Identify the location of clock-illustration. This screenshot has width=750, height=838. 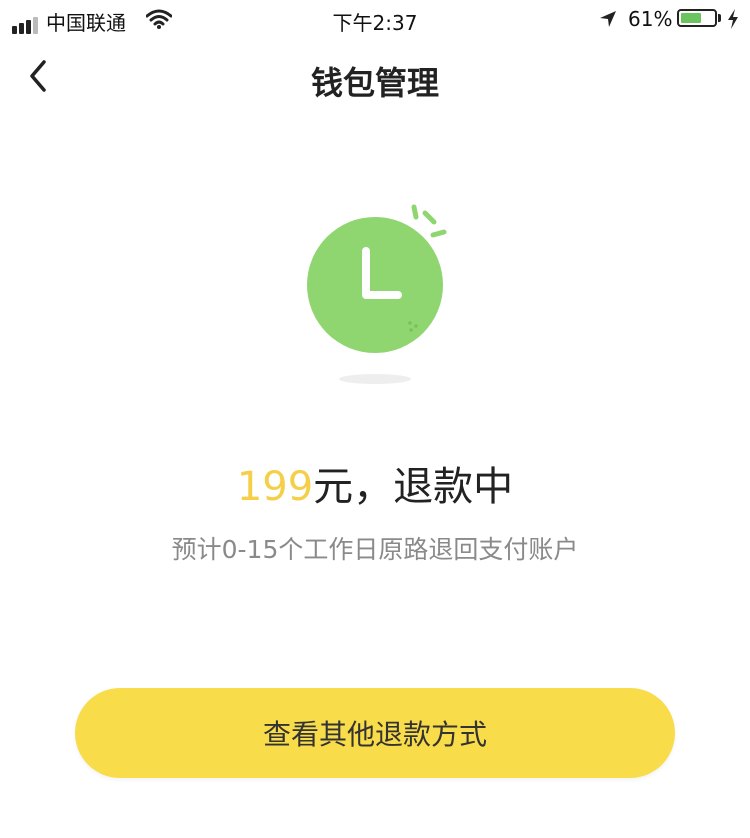
(380, 295).